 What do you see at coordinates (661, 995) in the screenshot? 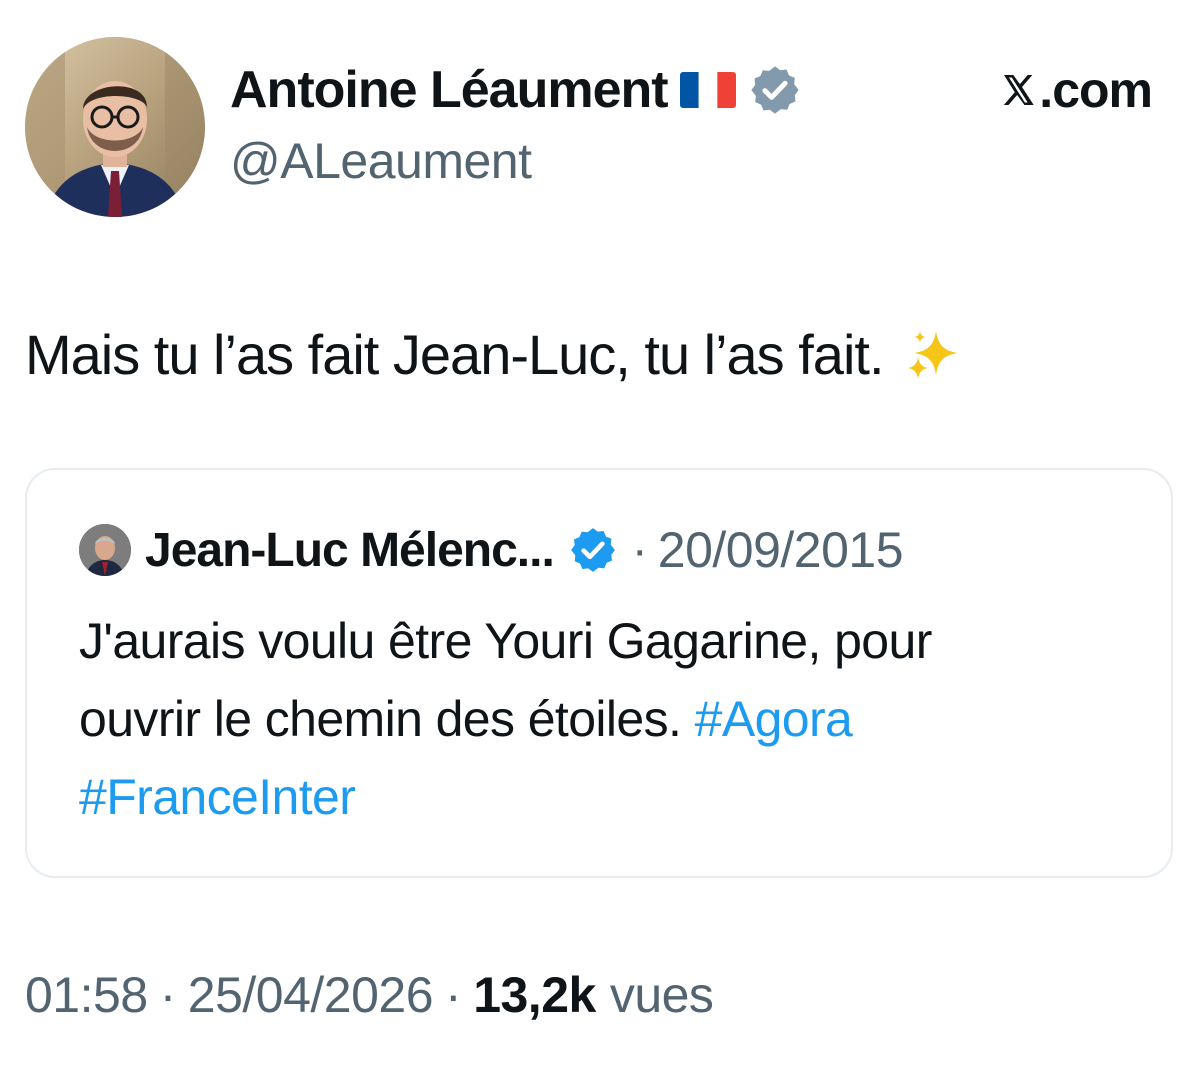
I see `views-label: vues` at bounding box center [661, 995].